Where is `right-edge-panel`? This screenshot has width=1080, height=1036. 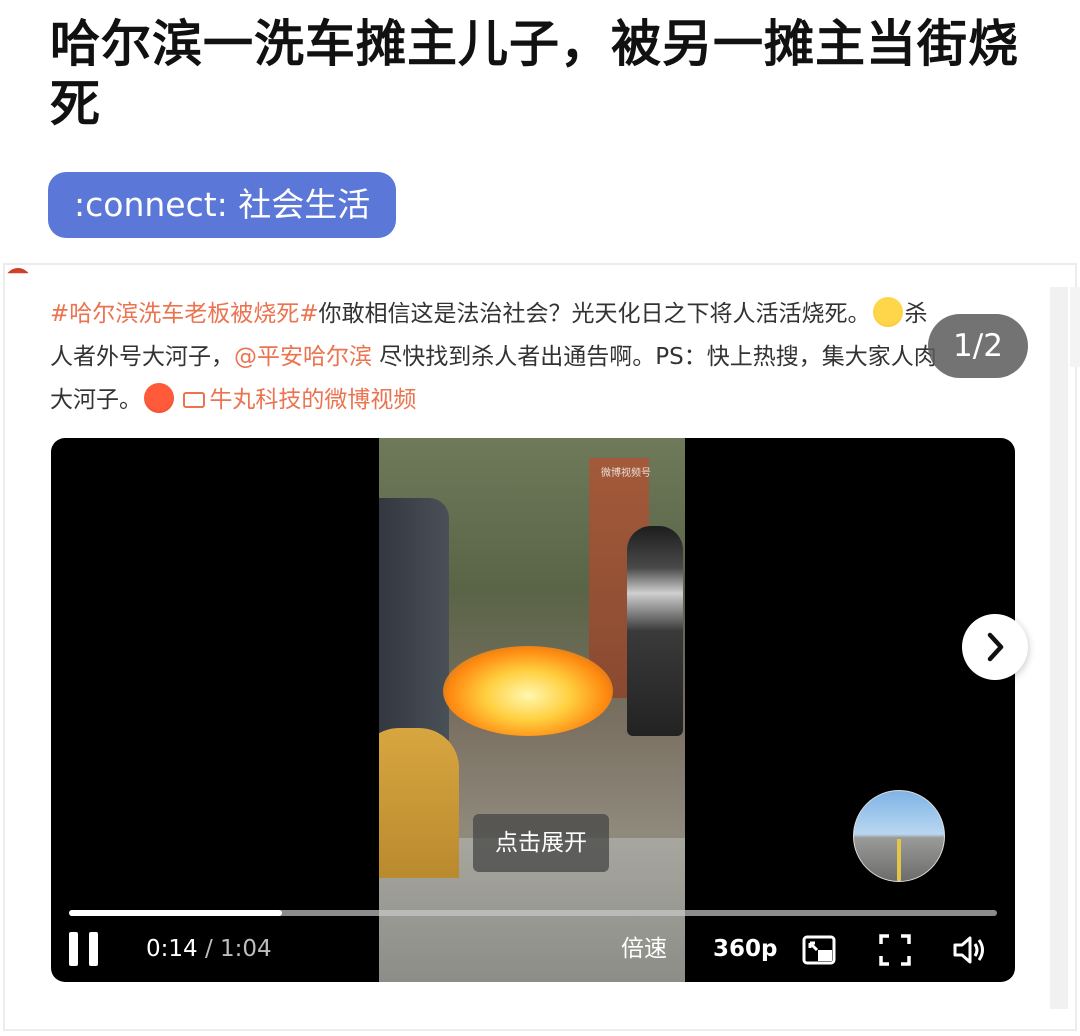
right-edge-panel is located at coordinates (1075, 327).